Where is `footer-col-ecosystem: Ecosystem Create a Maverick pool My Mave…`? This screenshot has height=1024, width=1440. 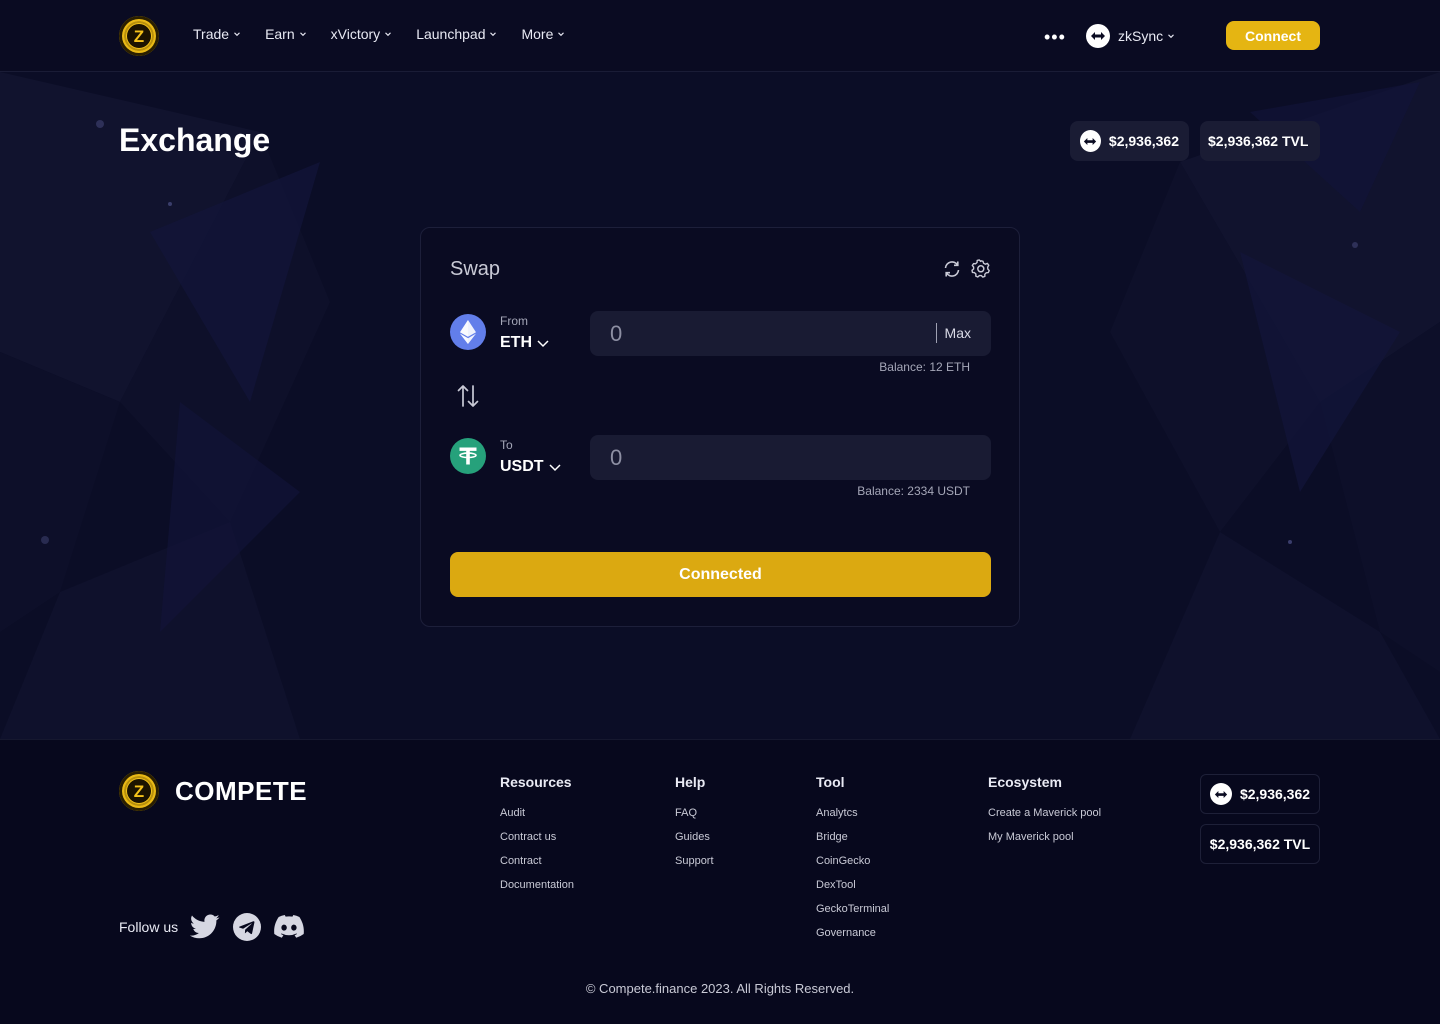 footer-col-ecosystem: Ecosystem Create a Maverick pool My Mave… is located at coordinates (1044, 814).